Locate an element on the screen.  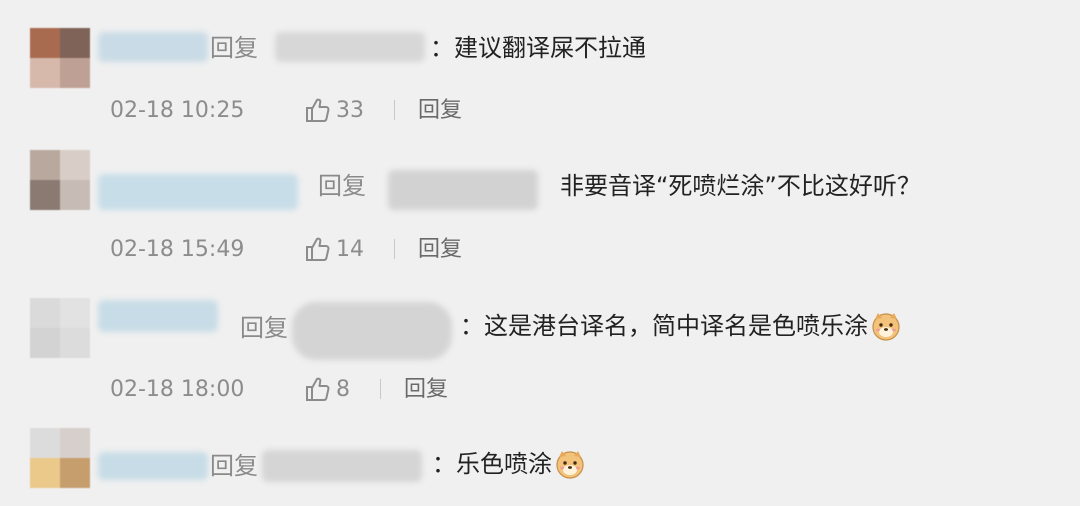
like-count: 14 is located at coordinates (350, 249).